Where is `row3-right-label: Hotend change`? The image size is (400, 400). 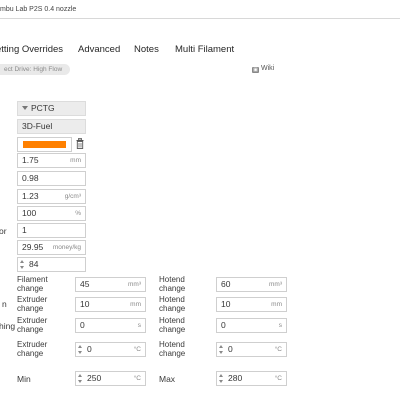
row3-right-label: Hotend change is located at coordinates (172, 325).